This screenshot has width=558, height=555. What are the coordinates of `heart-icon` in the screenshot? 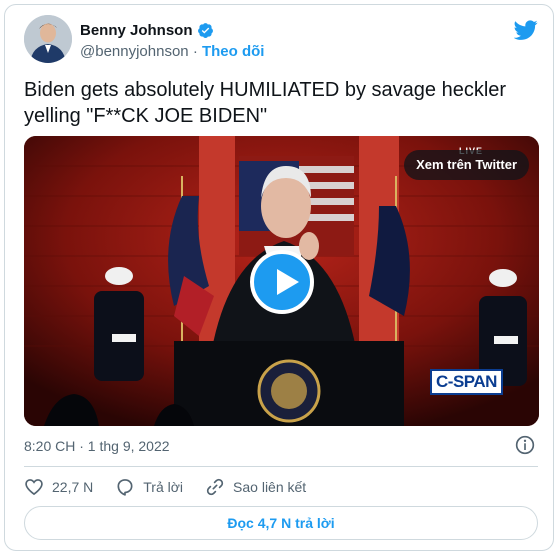 It's located at (34, 487).